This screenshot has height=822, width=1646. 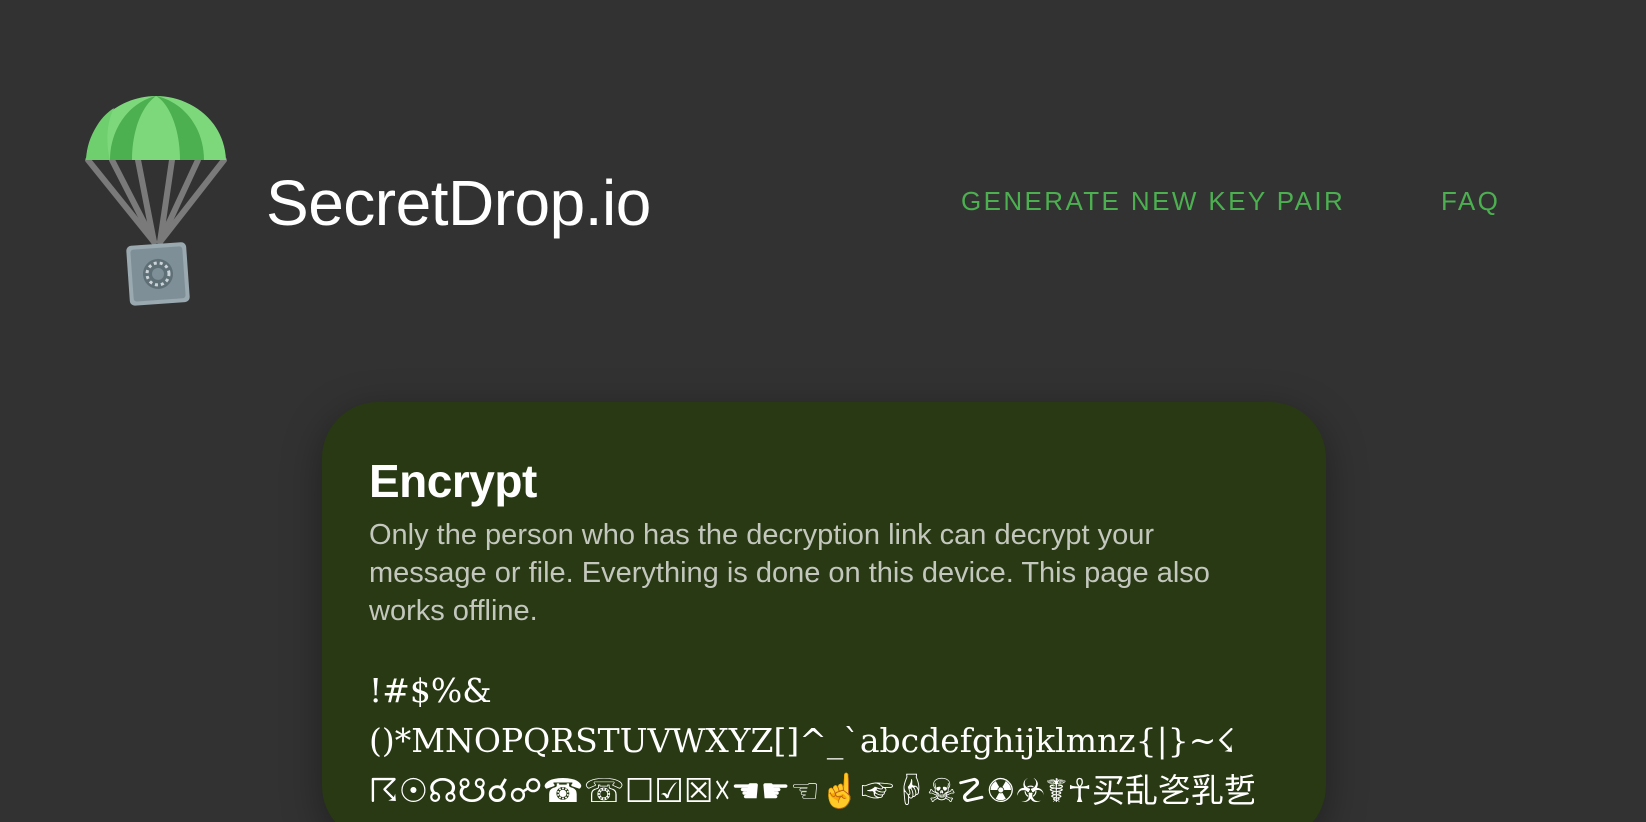 I want to click on card-title: Encrypt, so click(x=453, y=481).